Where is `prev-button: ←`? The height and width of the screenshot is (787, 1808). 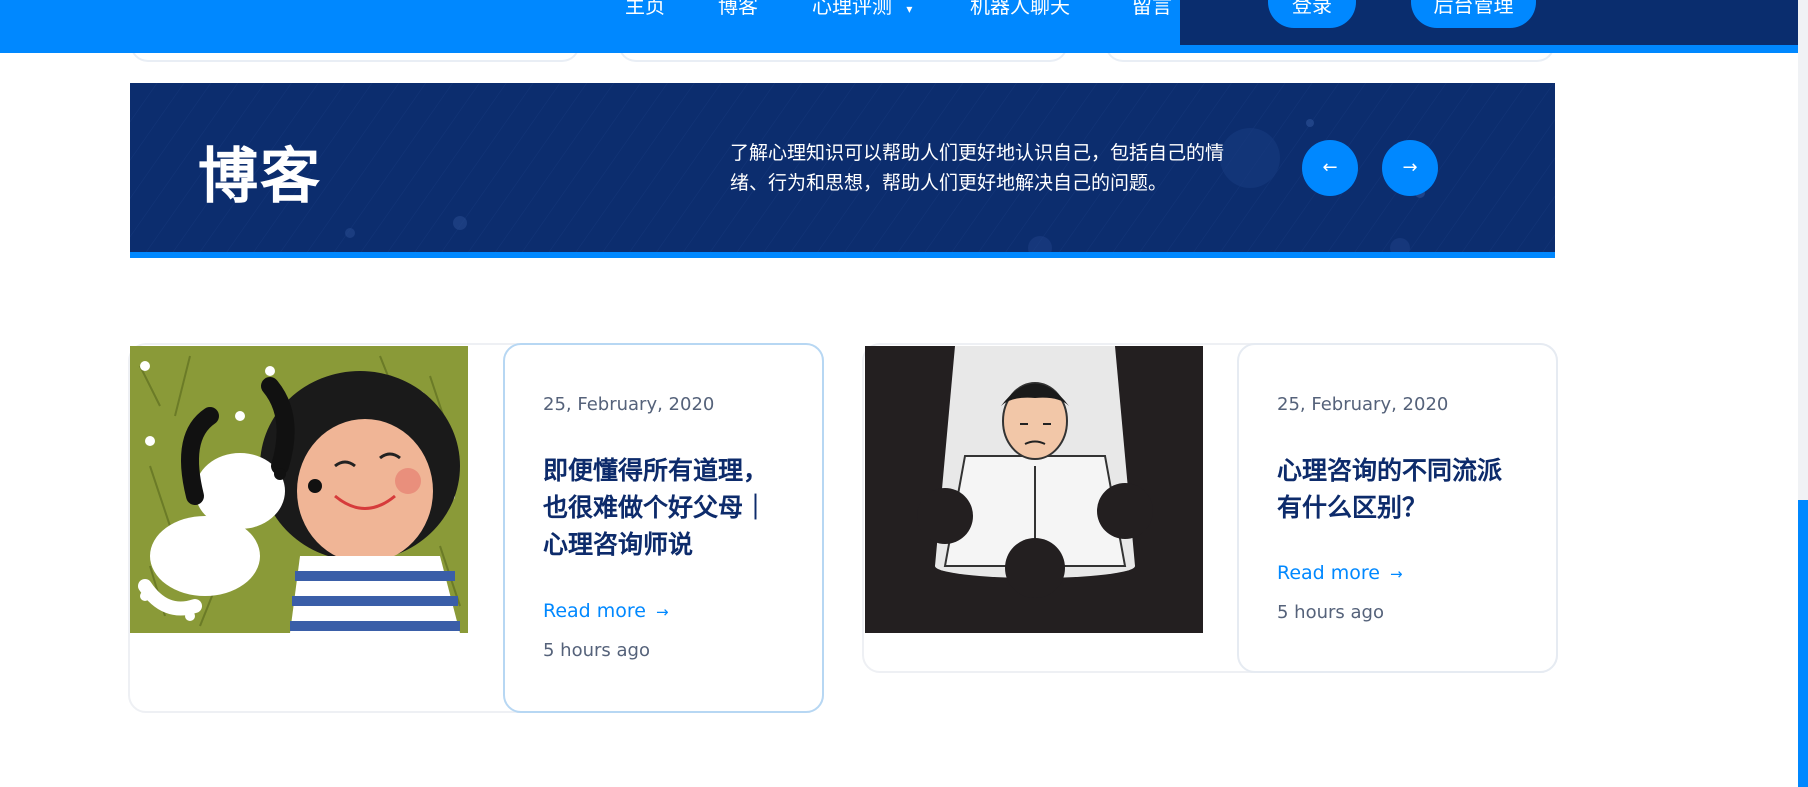 prev-button: ← is located at coordinates (1330, 168).